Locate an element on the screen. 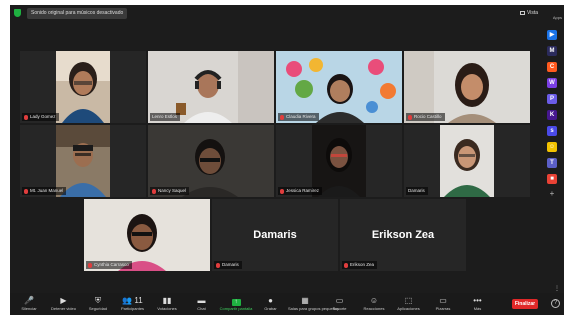  participant-name-tag: Cynthia Carrasco is located at coordinates (109, 265).